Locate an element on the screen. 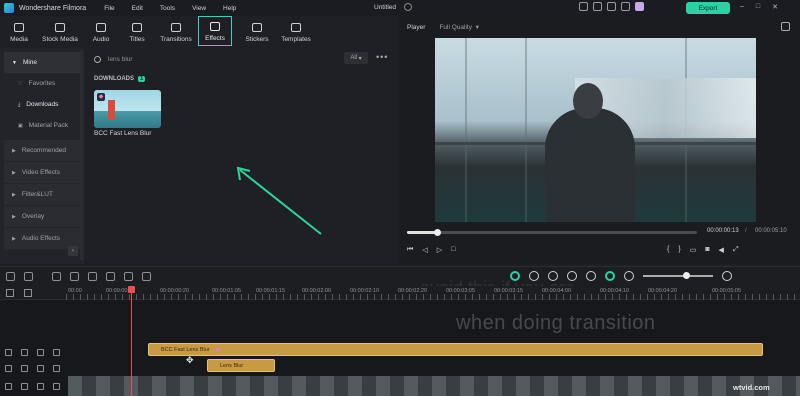 The image size is (800, 396). collapse-sidebar-button: ‹ is located at coordinates (73, 251).